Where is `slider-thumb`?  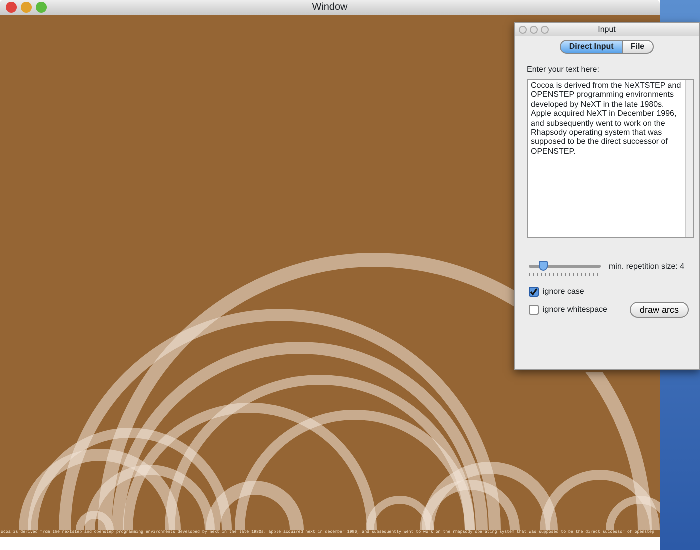
slider-thumb is located at coordinates (543, 266).